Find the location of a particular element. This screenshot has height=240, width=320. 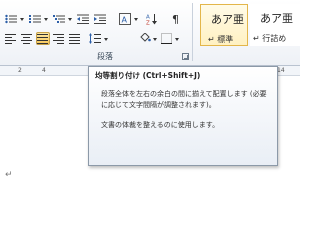

paint-bucket-icon is located at coordinates (145, 37).